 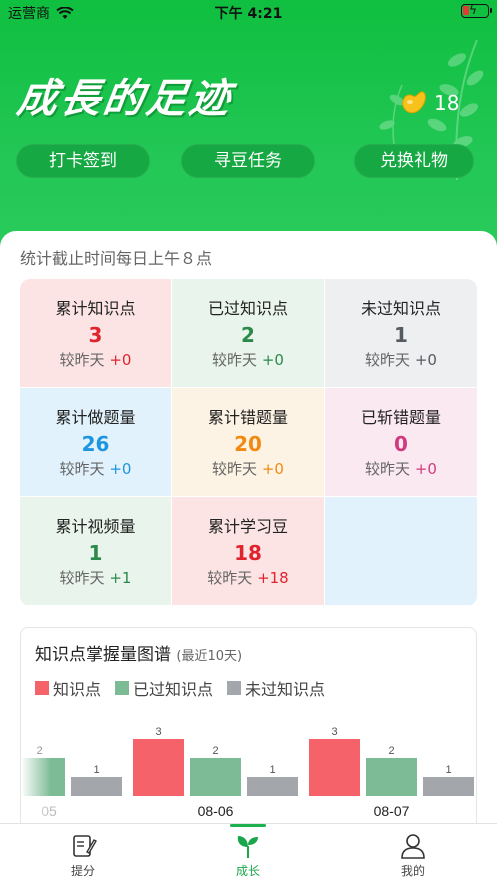 I want to click on stat-cell: 累计知识点 3 较昨天 +0, so click(x=96, y=333).